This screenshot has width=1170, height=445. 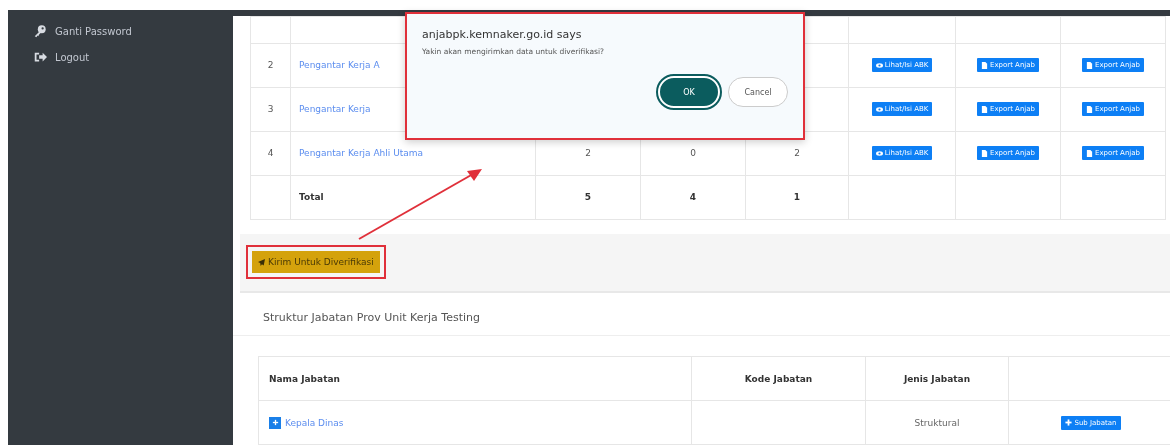 What do you see at coordinates (270, 109) in the screenshot?
I see `row-number: 3` at bounding box center [270, 109].